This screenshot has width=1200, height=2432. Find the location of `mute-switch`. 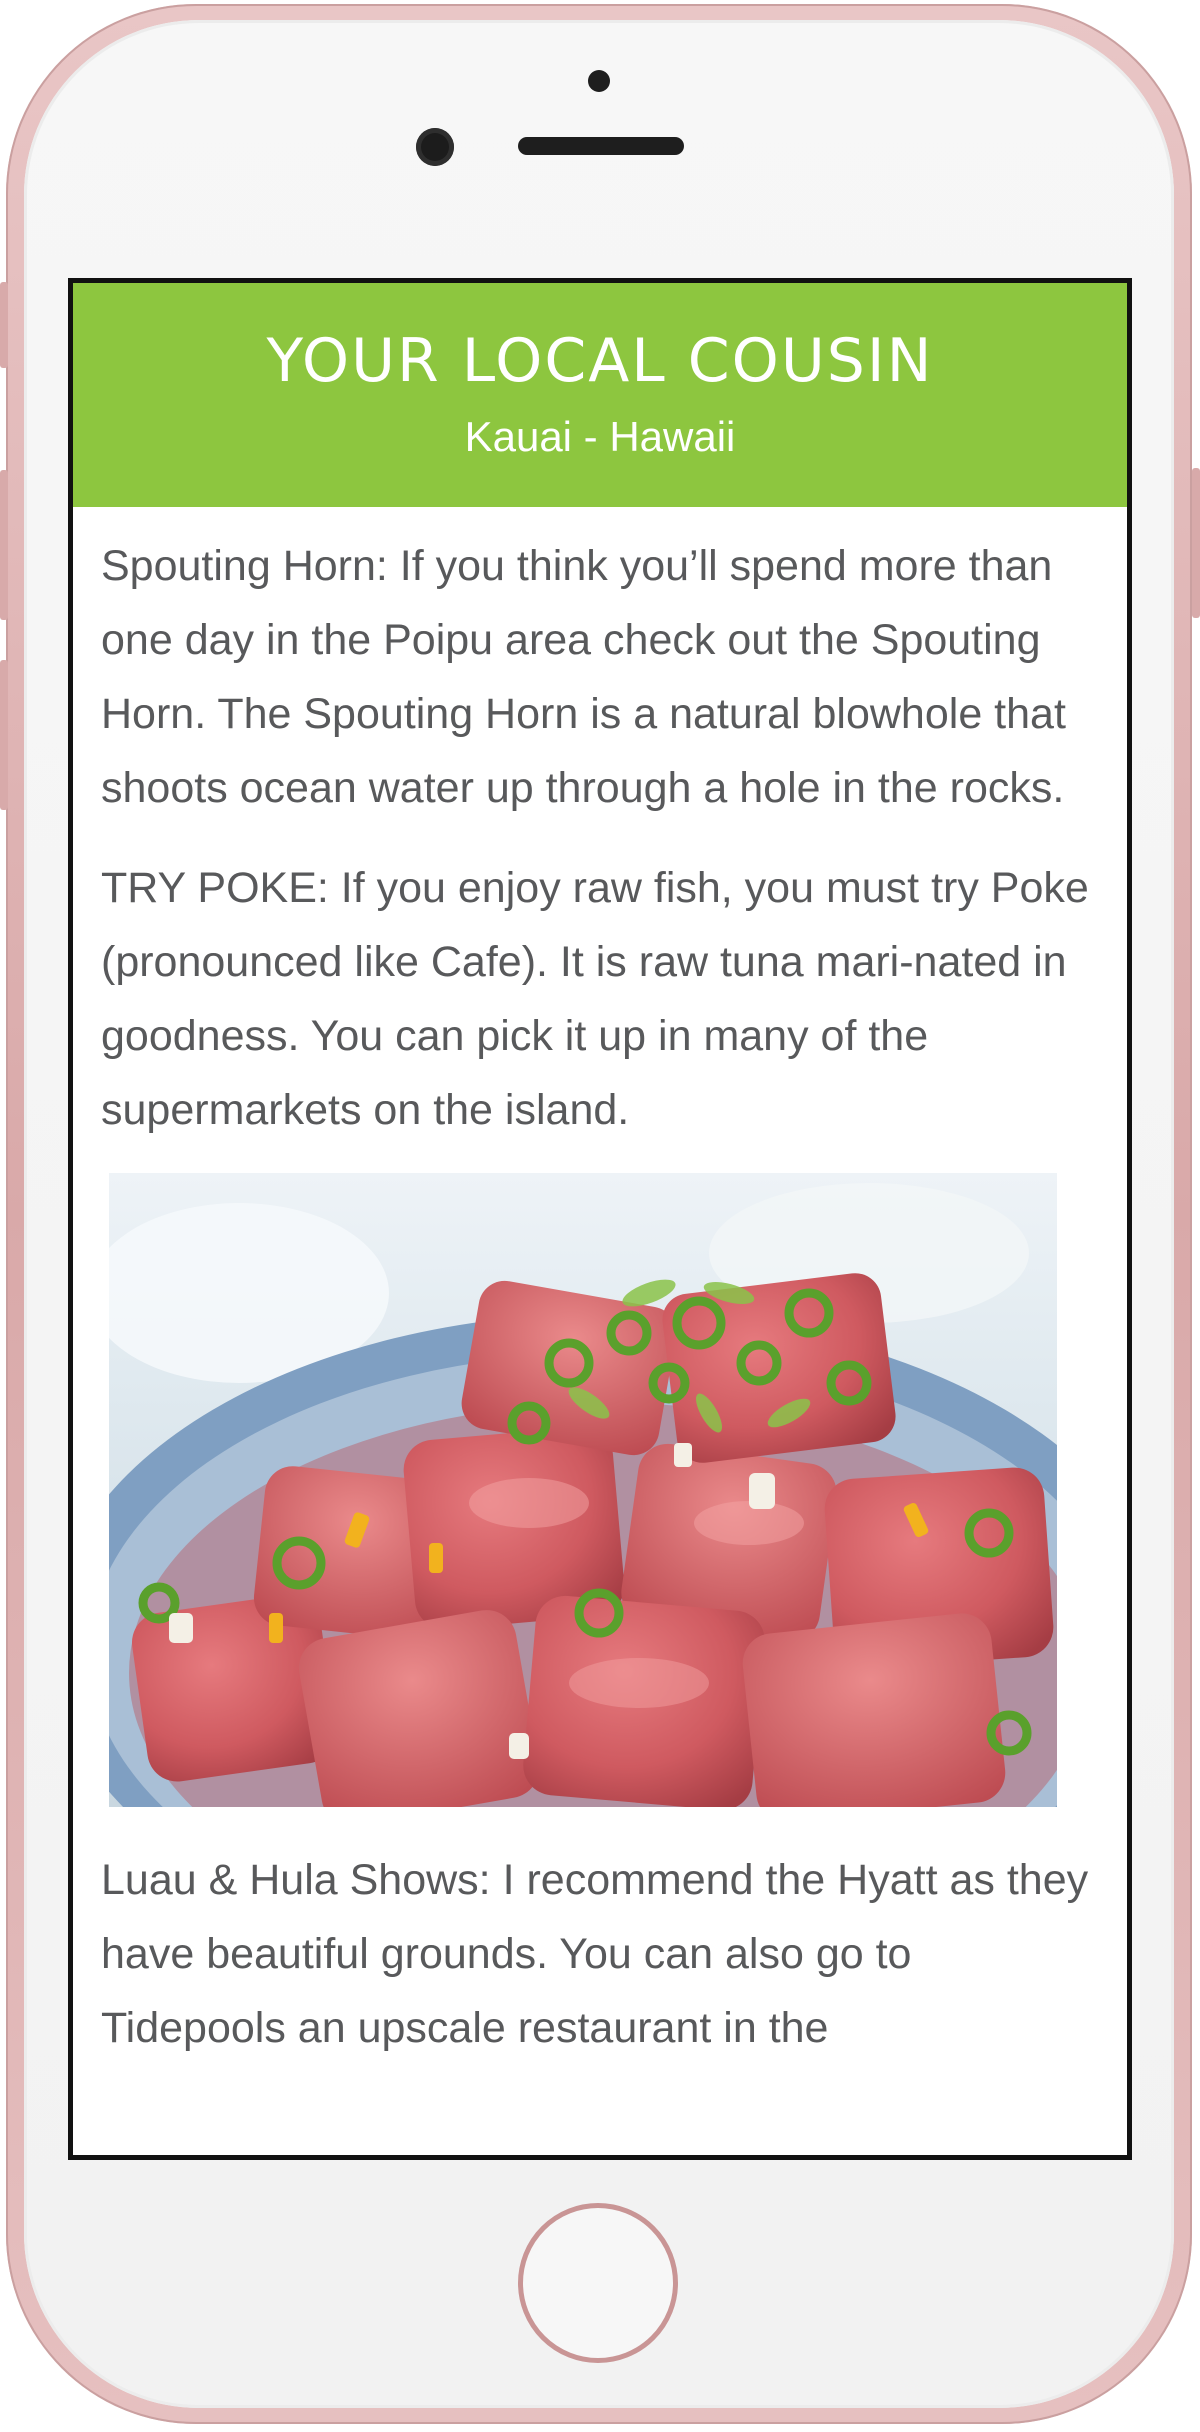

mute-switch is located at coordinates (4, 325).